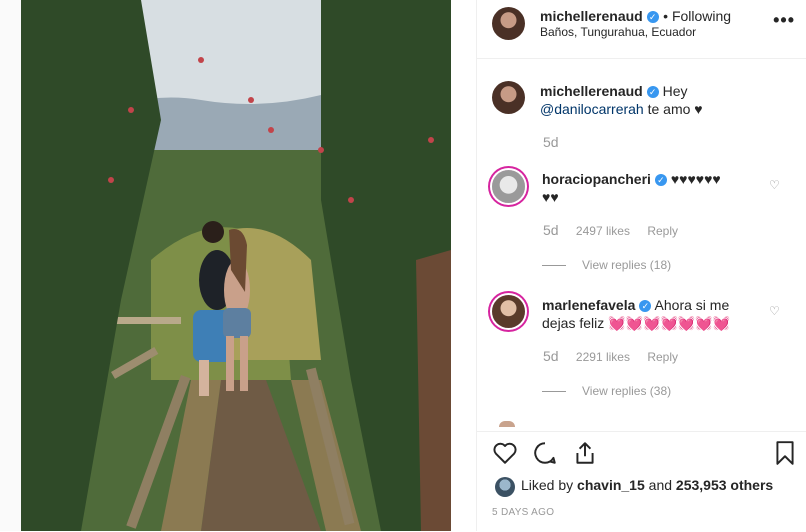 The width and height of the screenshot is (806, 532). Describe the element at coordinates (508, 97) in the screenshot. I see `caption-avatar` at that location.